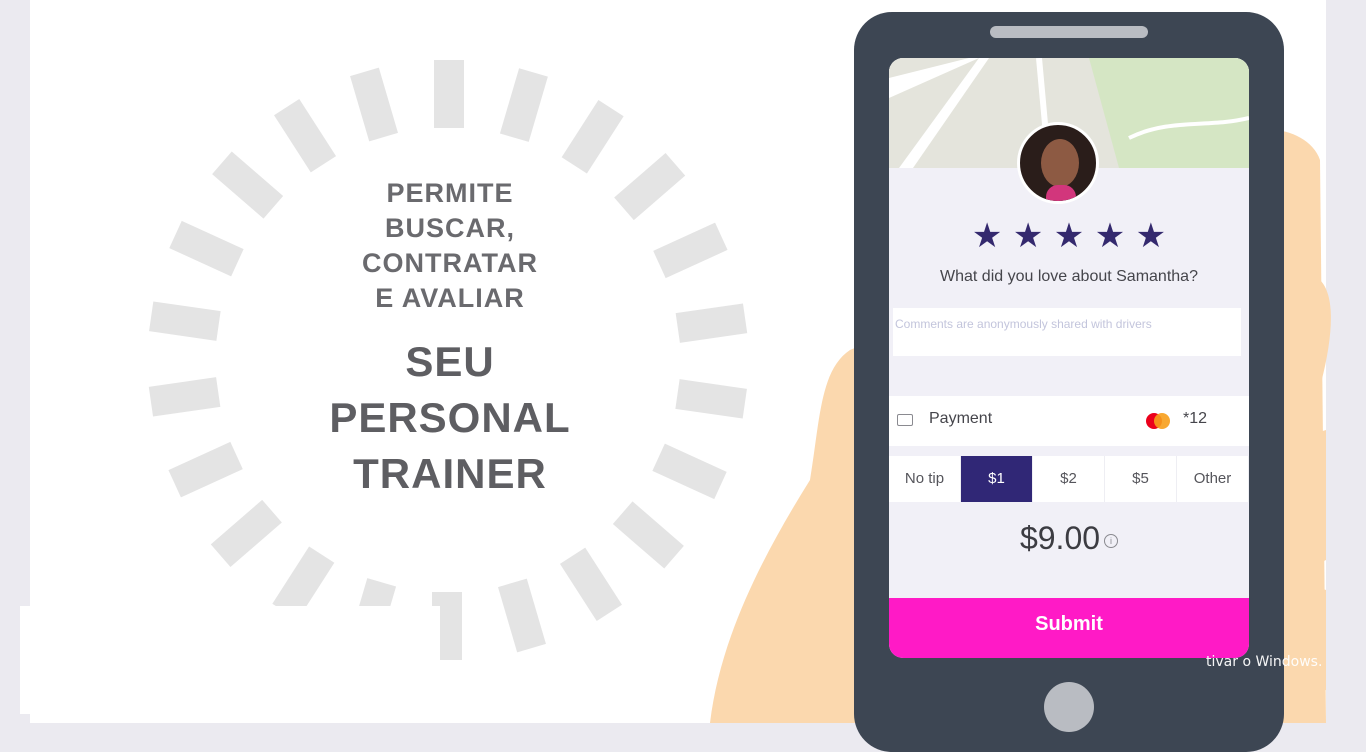  I want to click on payment-label: Payment, so click(961, 418).